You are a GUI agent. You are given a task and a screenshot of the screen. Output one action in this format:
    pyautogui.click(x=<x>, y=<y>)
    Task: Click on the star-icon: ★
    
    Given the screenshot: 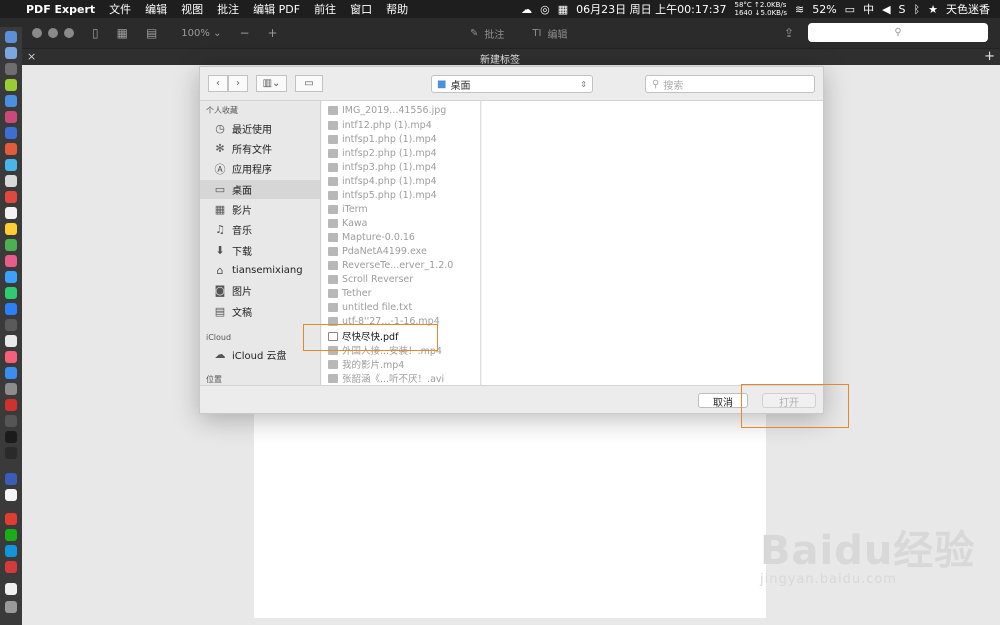 What is the action you would take?
    pyautogui.click(x=933, y=9)
    